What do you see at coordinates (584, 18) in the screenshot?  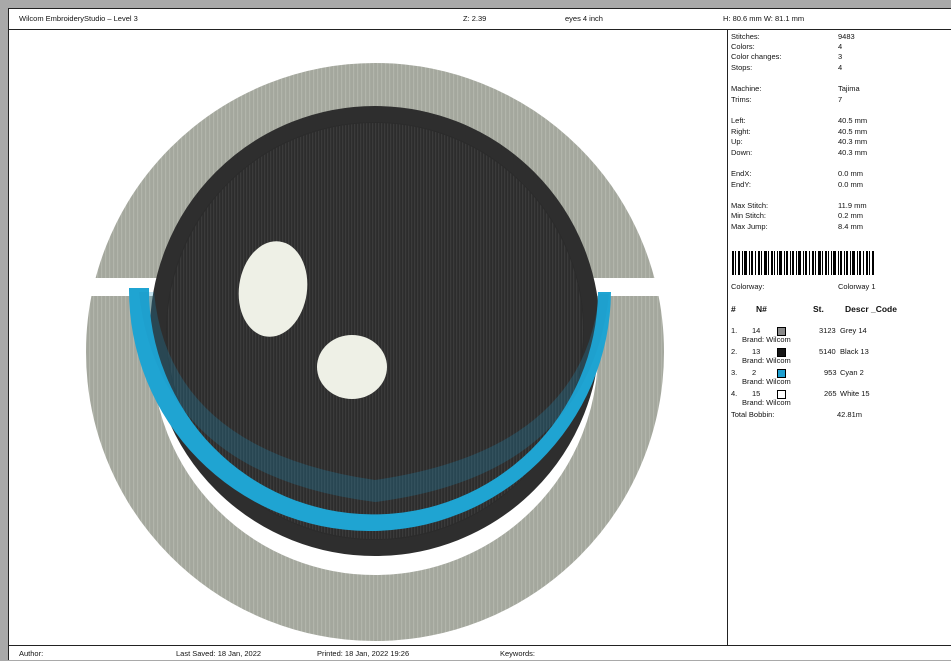 I see `design-name: eyes 4 inch` at bounding box center [584, 18].